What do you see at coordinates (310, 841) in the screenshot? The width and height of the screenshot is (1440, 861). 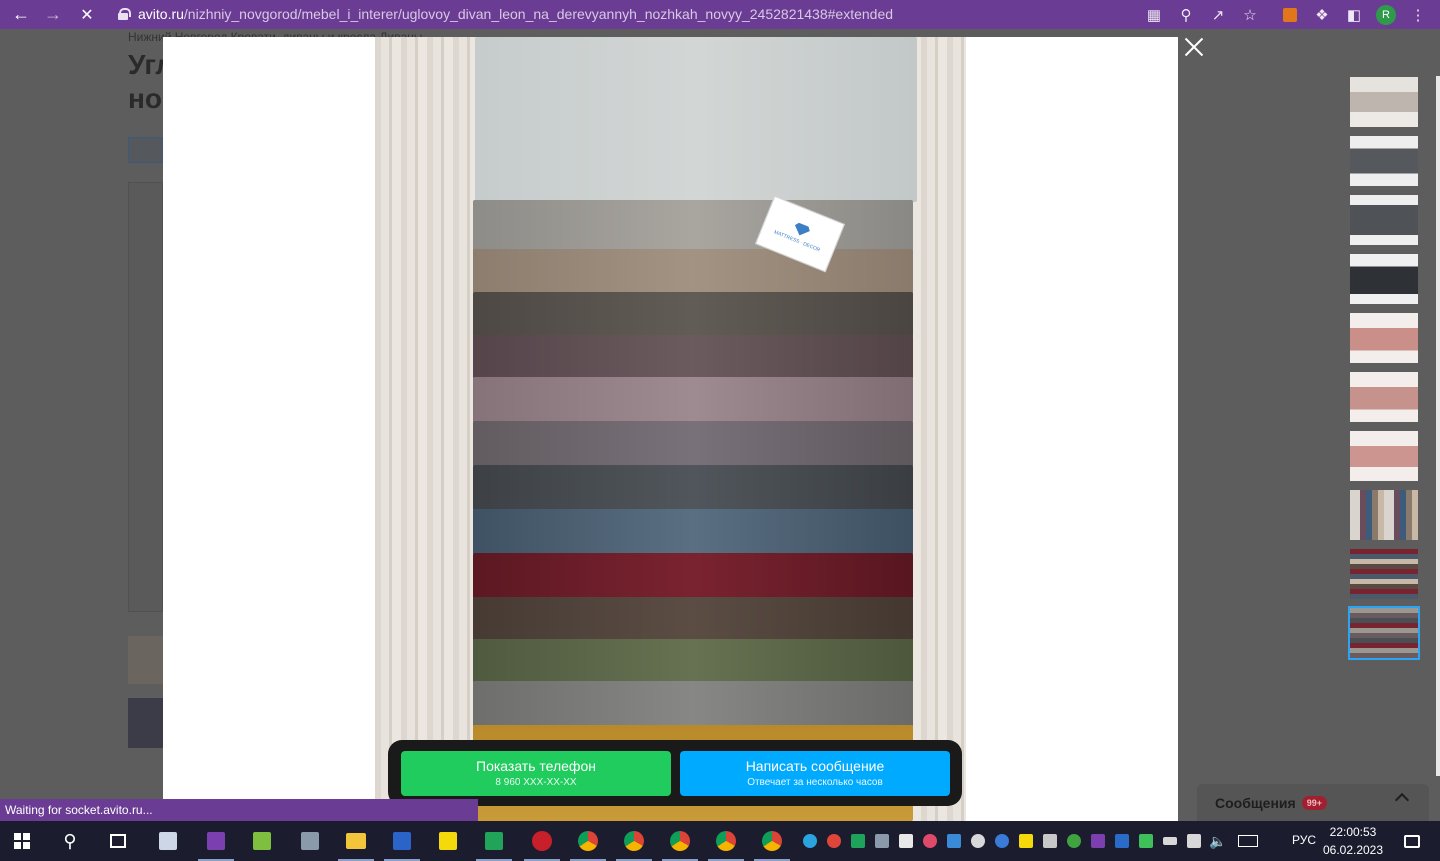 I see `app-icon` at bounding box center [310, 841].